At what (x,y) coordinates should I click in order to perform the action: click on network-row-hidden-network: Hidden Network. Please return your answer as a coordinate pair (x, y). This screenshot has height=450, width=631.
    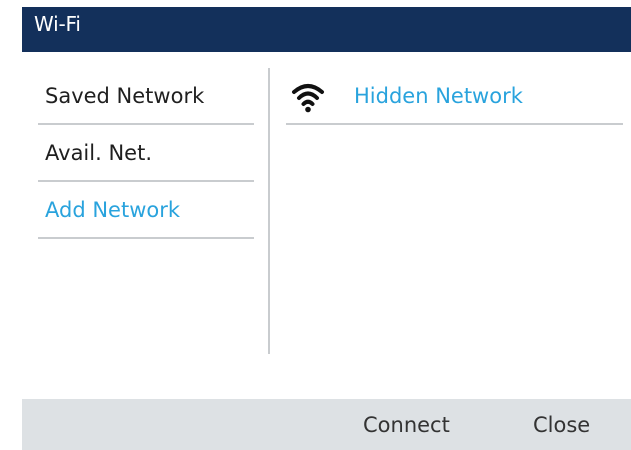
    Looking at the image, I should click on (454, 96).